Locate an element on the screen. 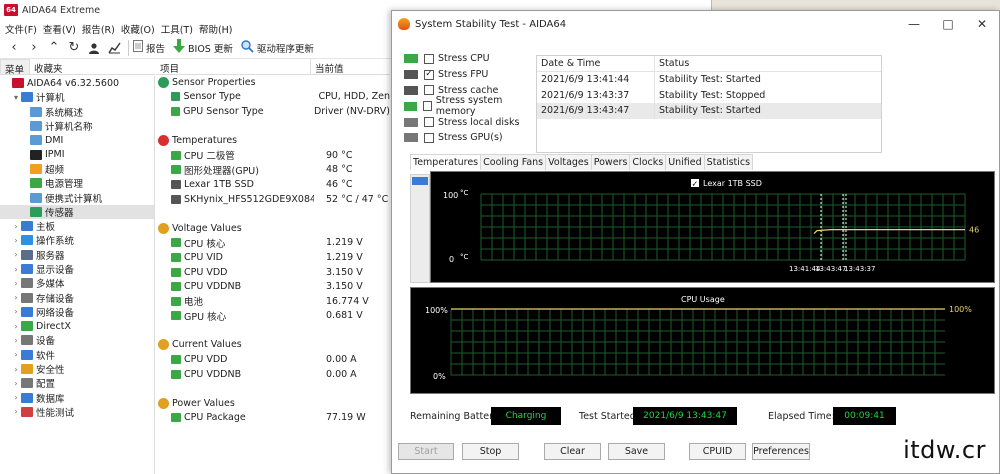  header-date-time: Date & Time is located at coordinates (596, 63).